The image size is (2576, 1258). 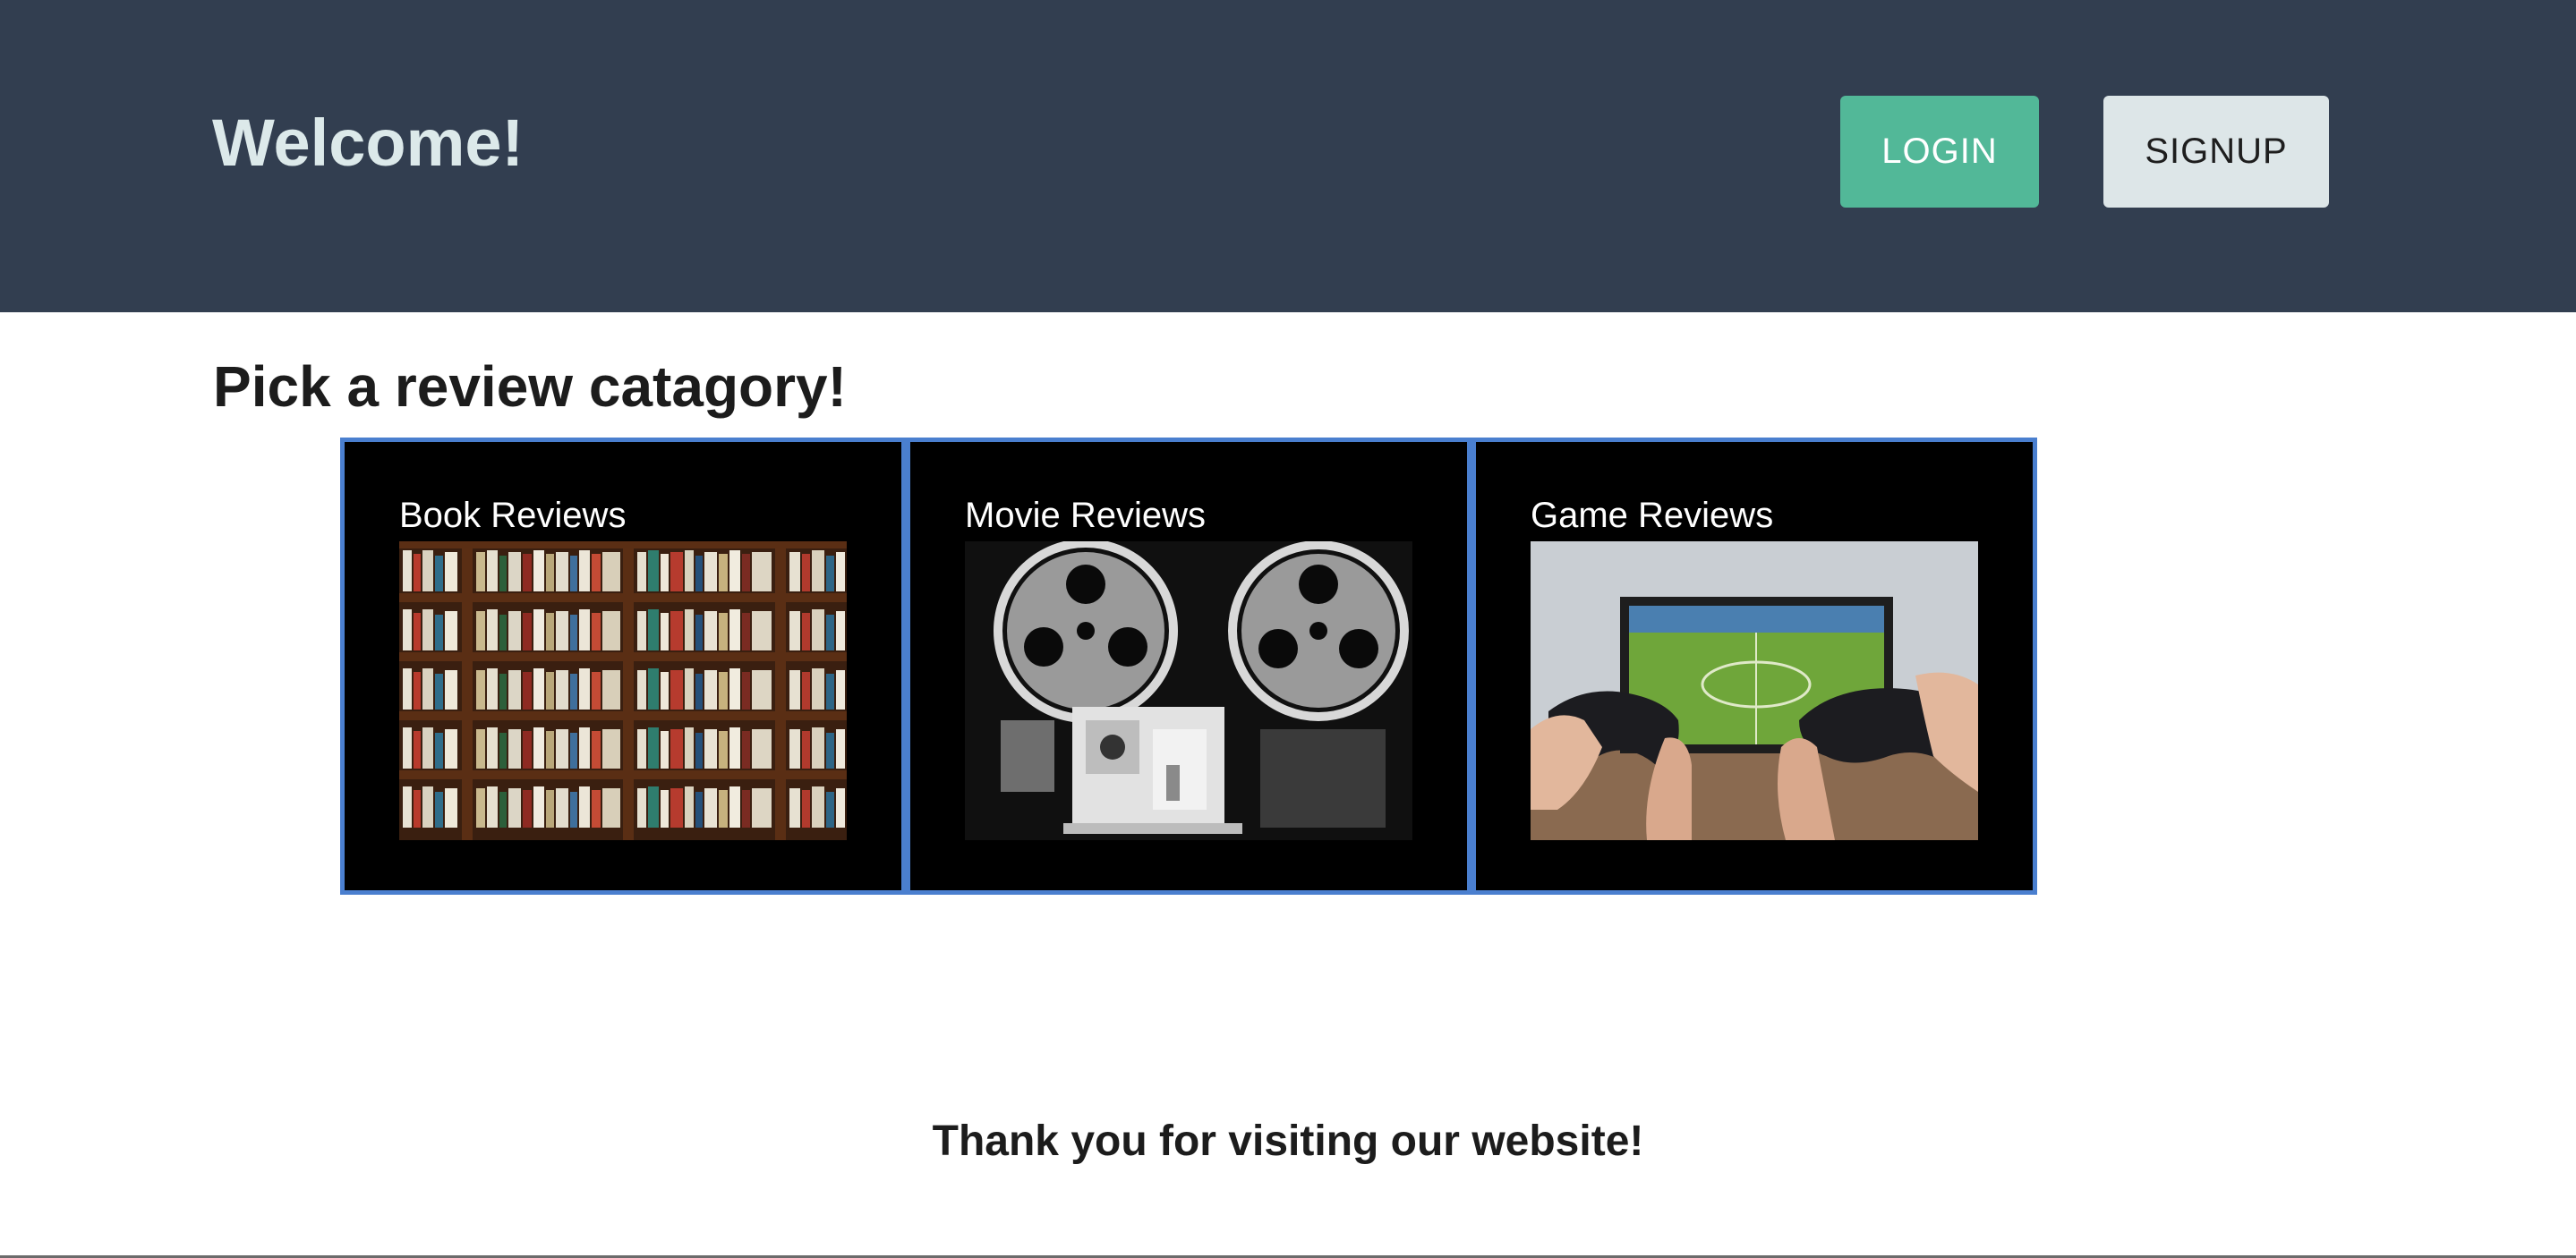 What do you see at coordinates (1754, 690) in the screenshot?
I see `game-controllers-image` at bounding box center [1754, 690].